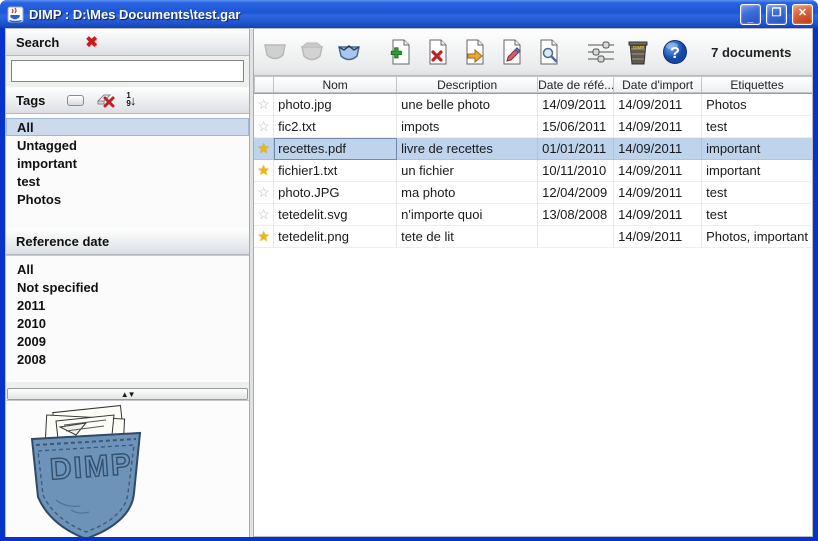 This screenshot has width=818, height=541. I want to click on search-input, so click(128, 71).